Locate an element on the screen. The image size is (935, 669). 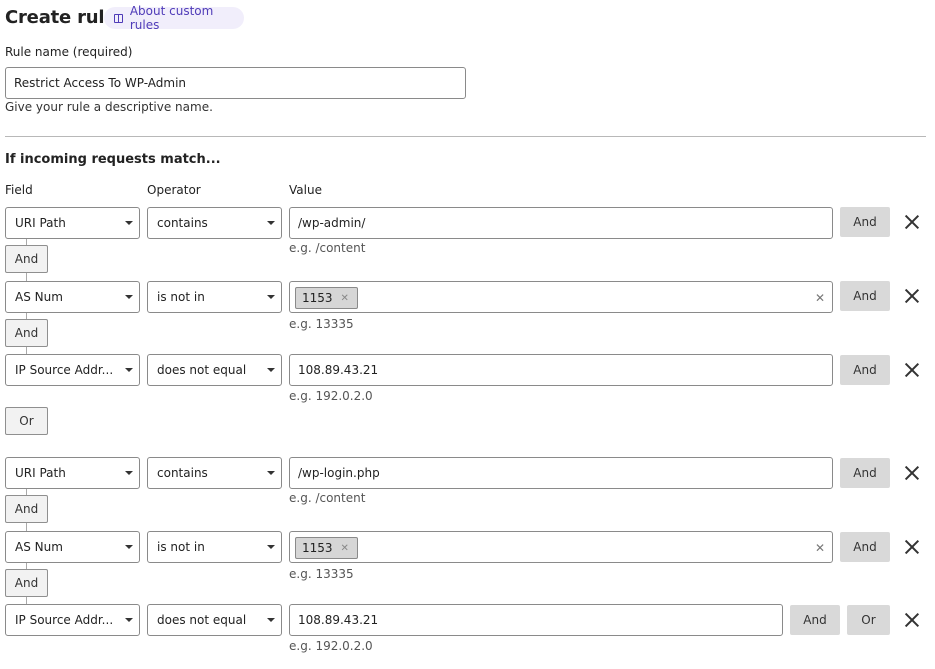
divider is located at coordinates (465, 136).